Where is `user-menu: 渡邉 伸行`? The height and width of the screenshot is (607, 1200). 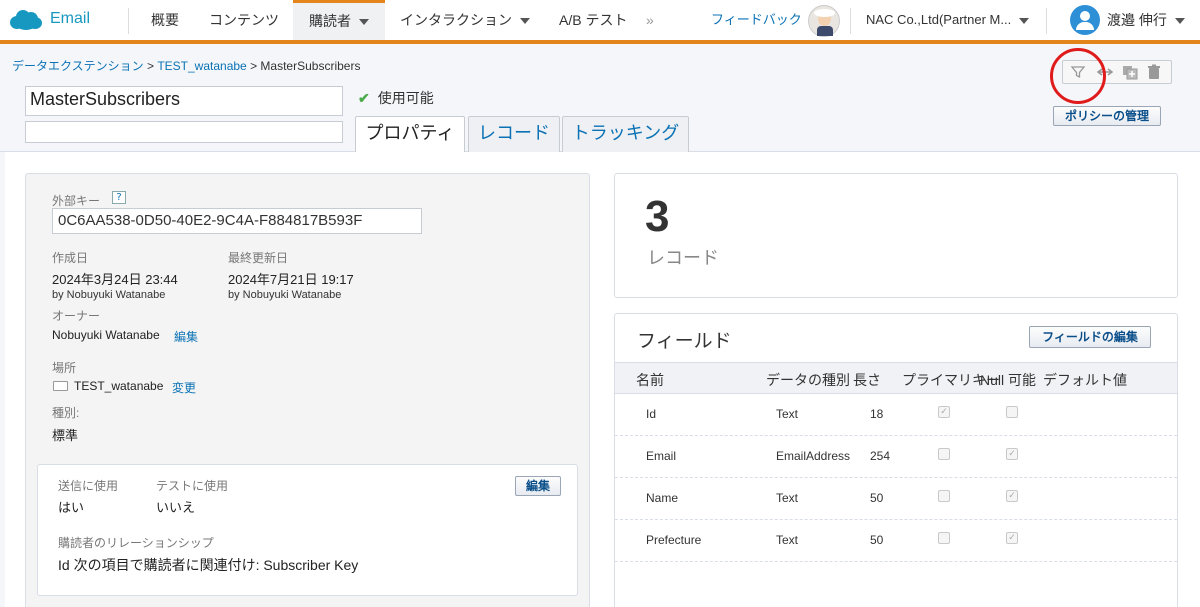 user-menu: 渡邉 伸行 is located at coordinates (1146, 20).